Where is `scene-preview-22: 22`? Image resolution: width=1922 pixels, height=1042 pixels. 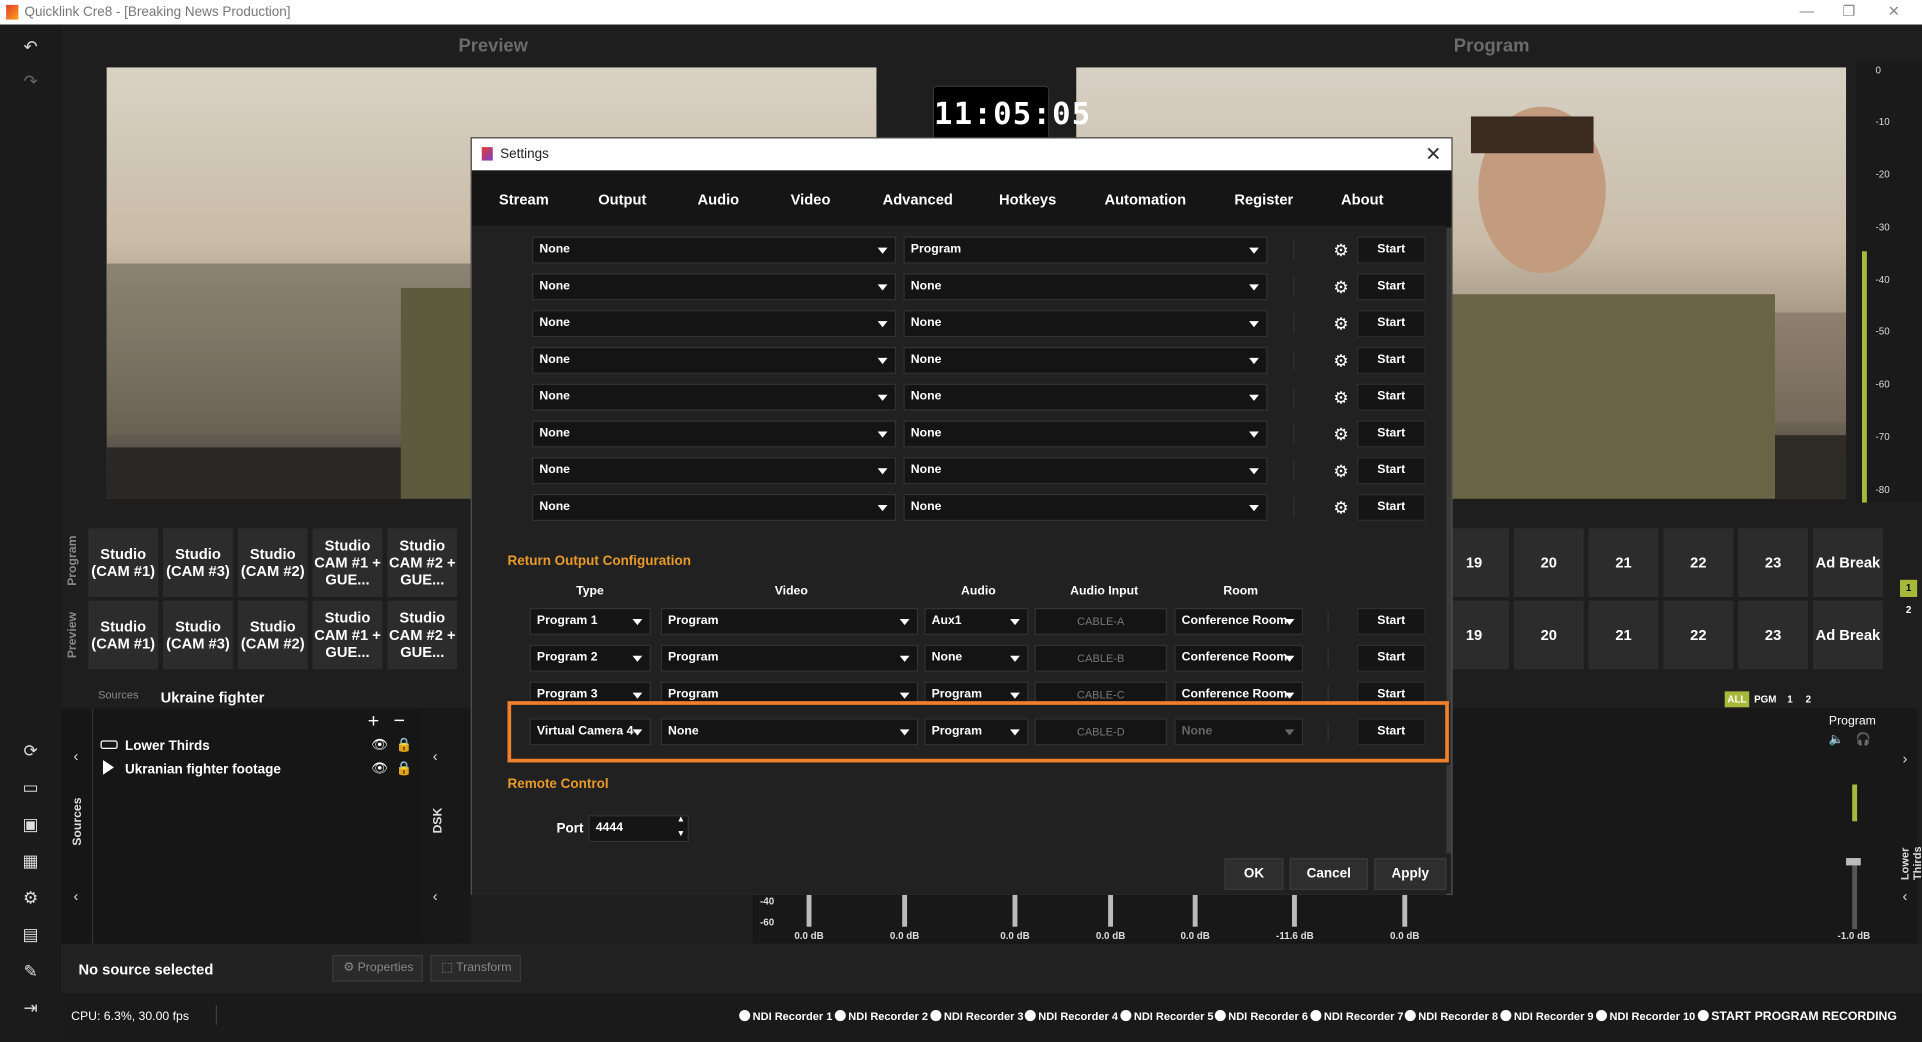 scene-preview-22: 22 is located at coordinates (1698, 635).